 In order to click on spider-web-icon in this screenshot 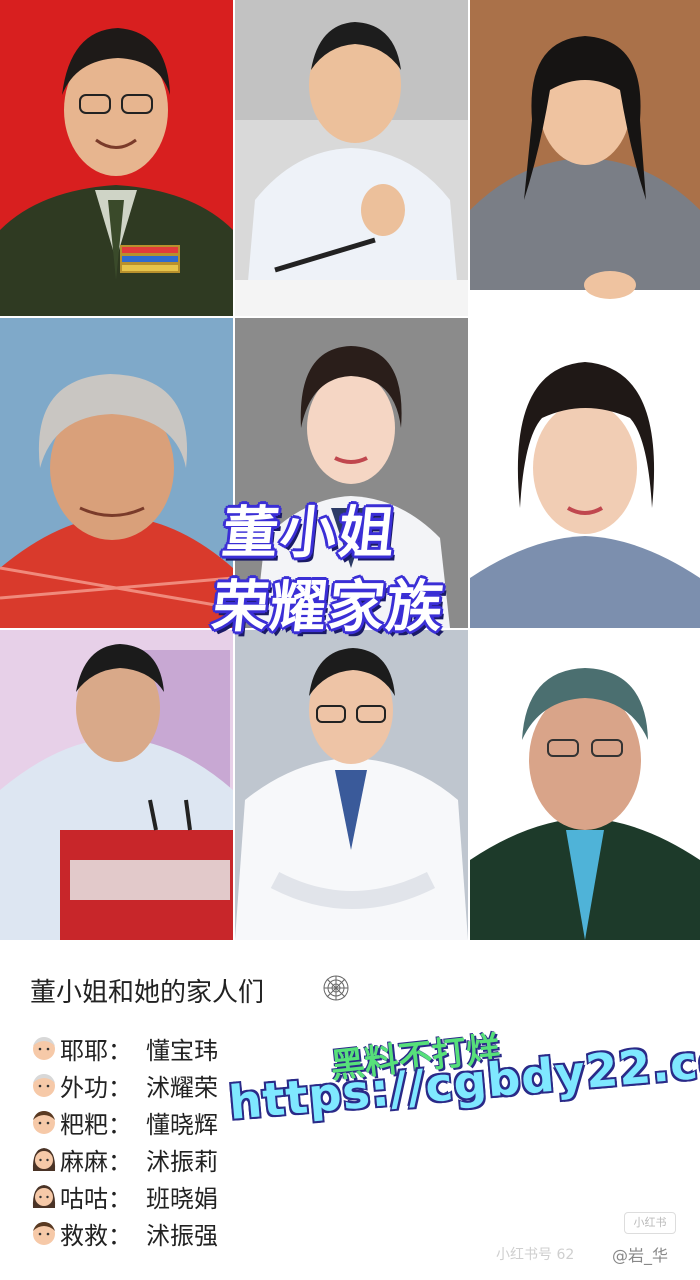, I will do `click(336, 988)`.